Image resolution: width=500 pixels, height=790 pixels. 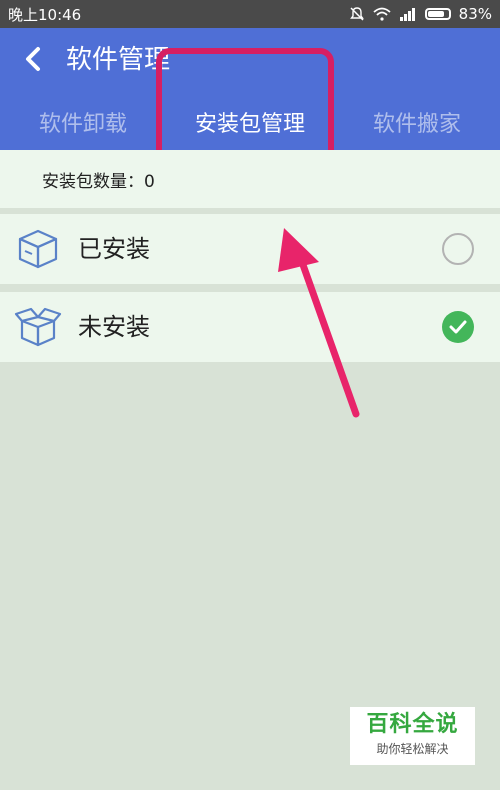 What do you see at coordinates (412, 749) in the screenshot?
I see `watermark-subtitle: 助你轻松解决` at bounding box center [412, 749].